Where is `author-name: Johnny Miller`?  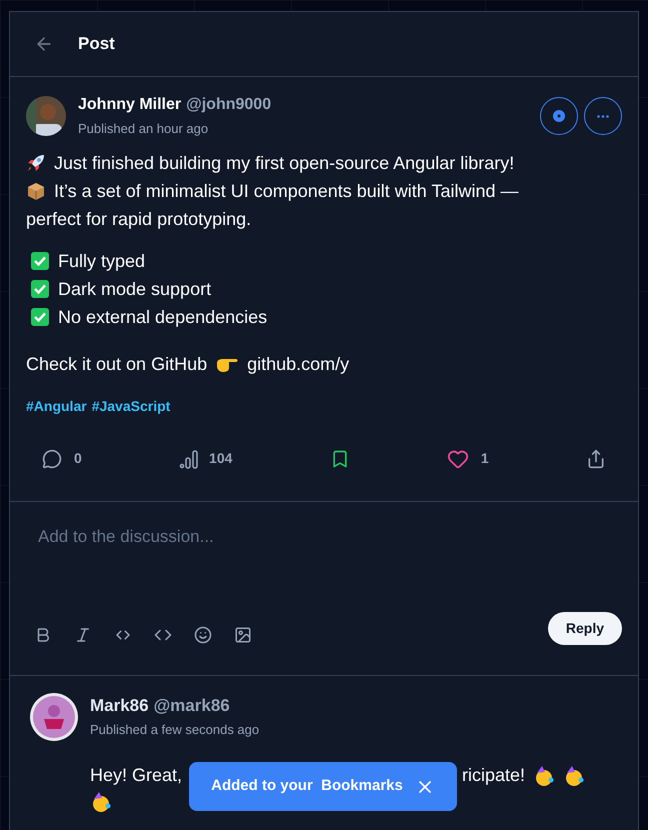
author-name: Johnny Miller is located at coordinates (130, 105).